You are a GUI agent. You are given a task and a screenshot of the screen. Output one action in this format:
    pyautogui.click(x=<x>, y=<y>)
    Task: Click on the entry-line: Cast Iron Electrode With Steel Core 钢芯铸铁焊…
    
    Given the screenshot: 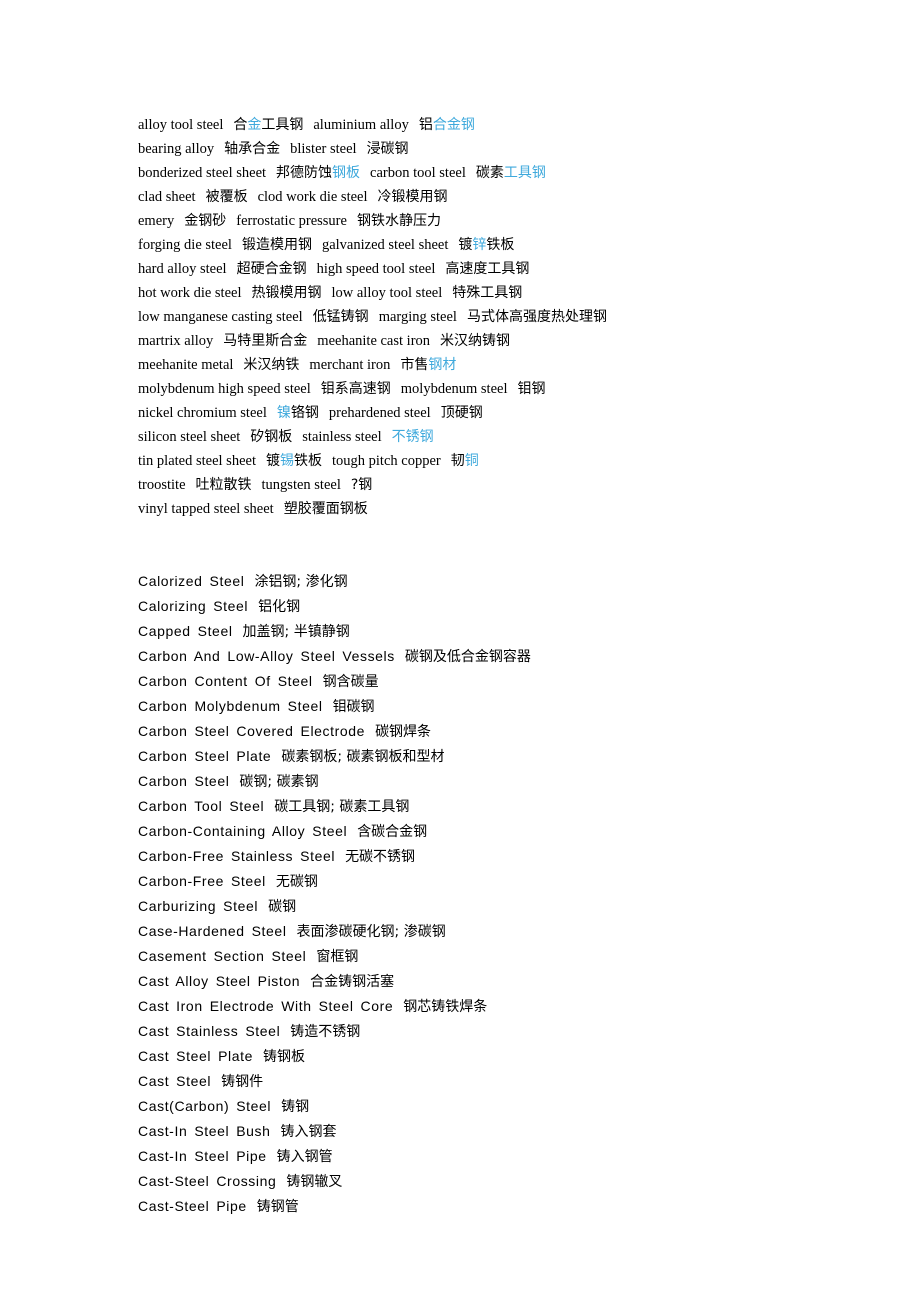 What is the action you would take?
    pyautogui.click(x=468, y=1006)
    